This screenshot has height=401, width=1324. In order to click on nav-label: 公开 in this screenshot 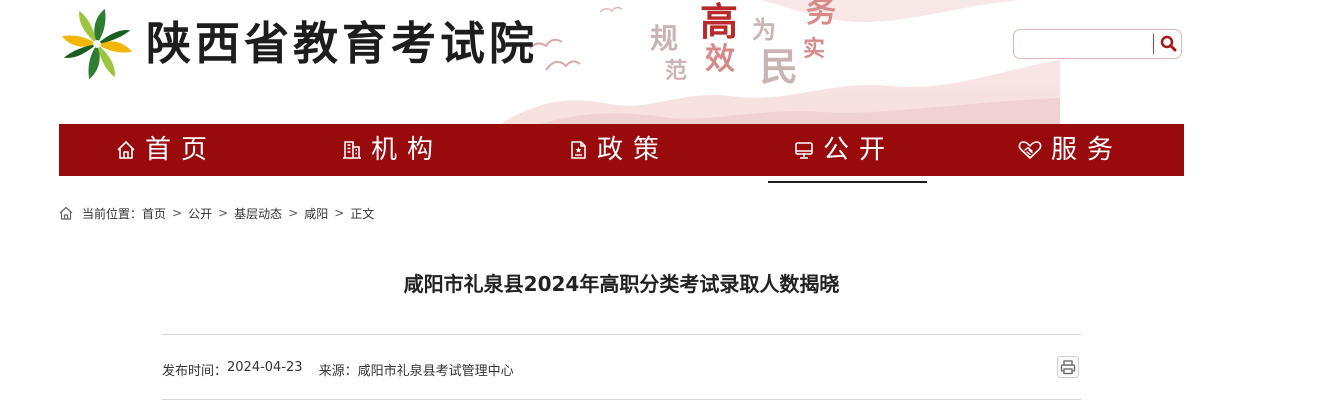, I will do `click(859, 150)`.